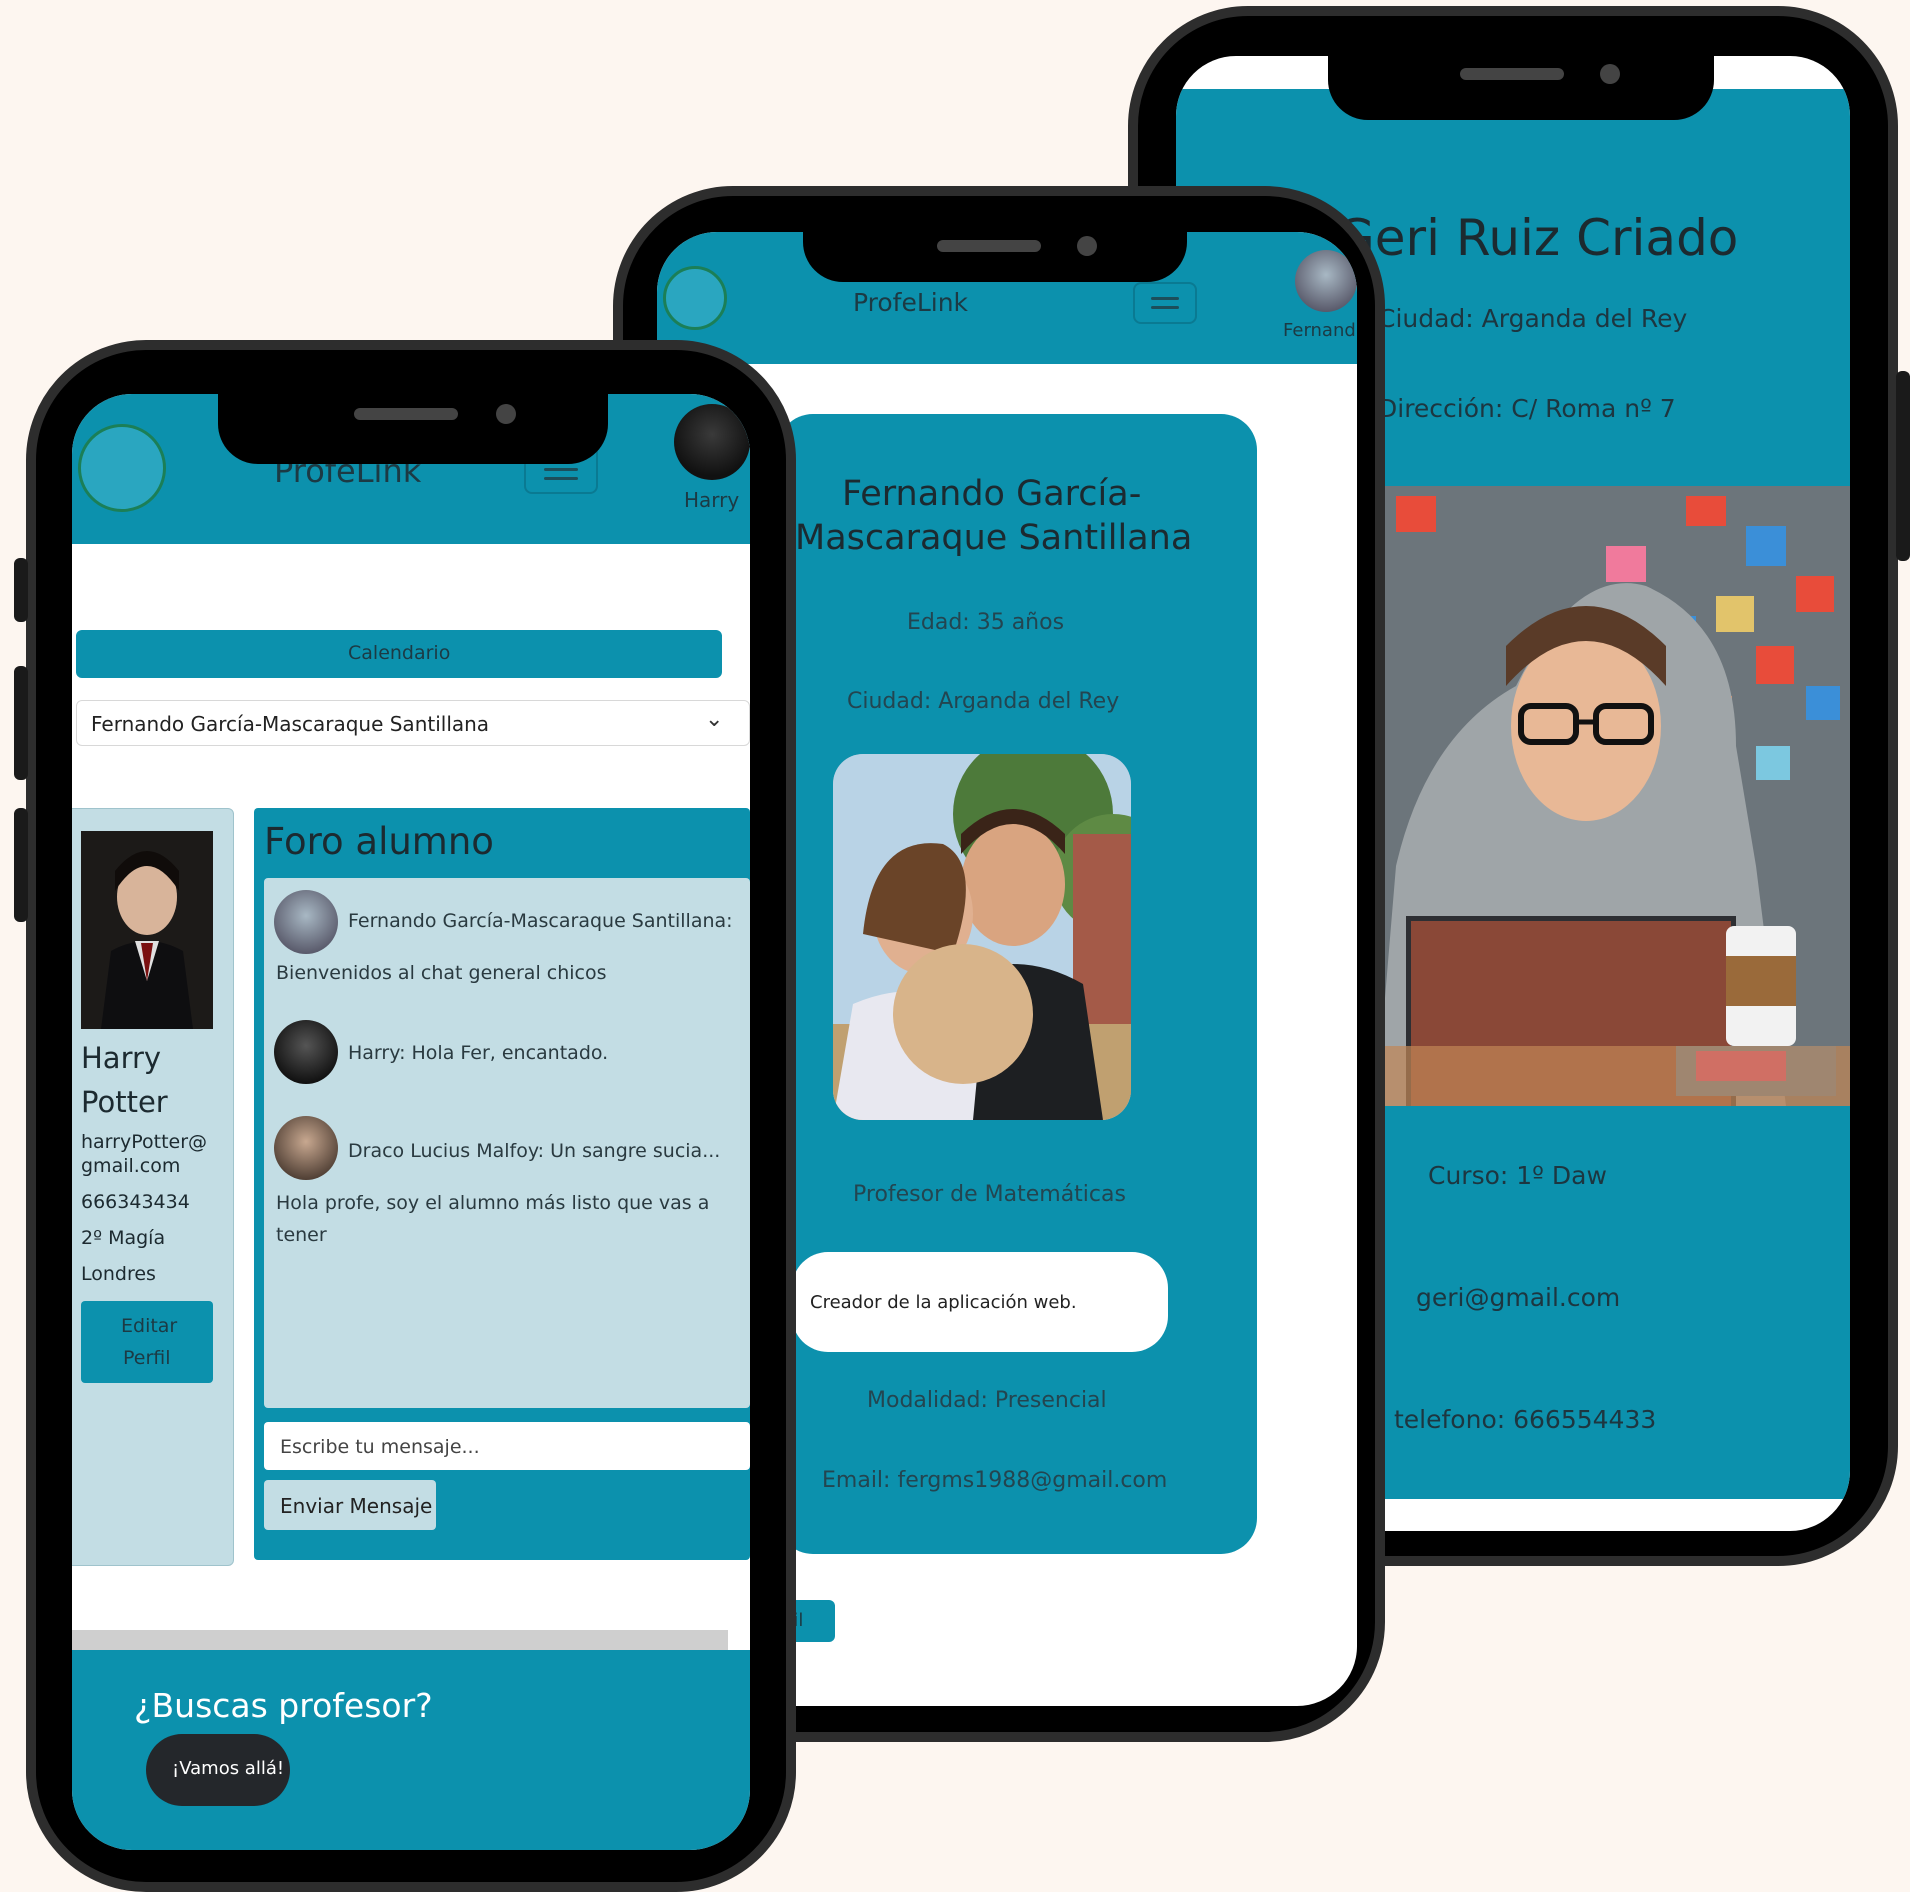 The image size is (1910, 1892). What do you see at coordinates (301, 1235) in the screenshot?
I see `message-text: tener` at bounding box center [301, 1235].